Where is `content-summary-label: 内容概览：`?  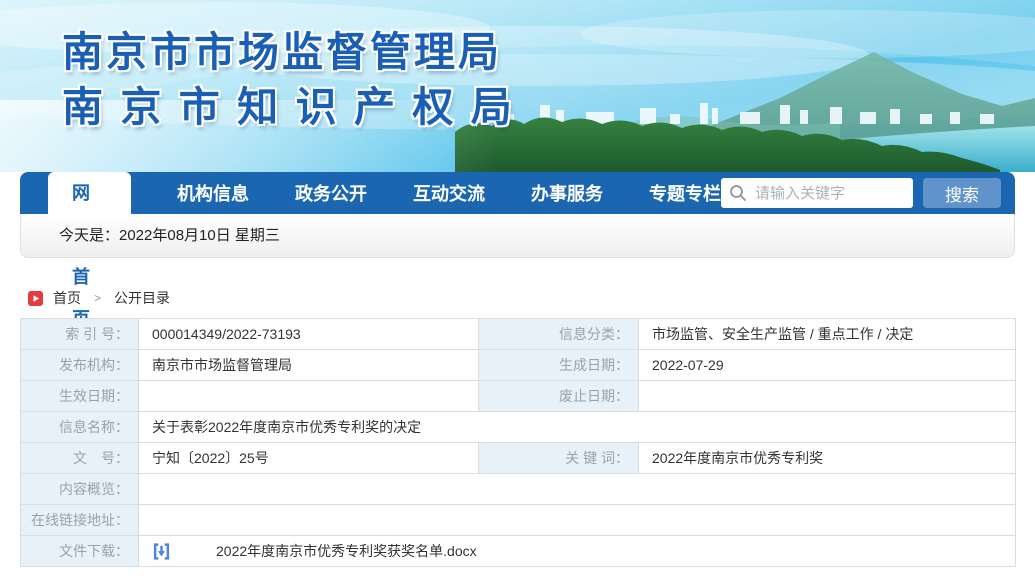 content-summary-label: 内容概览： is located at coordinates (79, 489).